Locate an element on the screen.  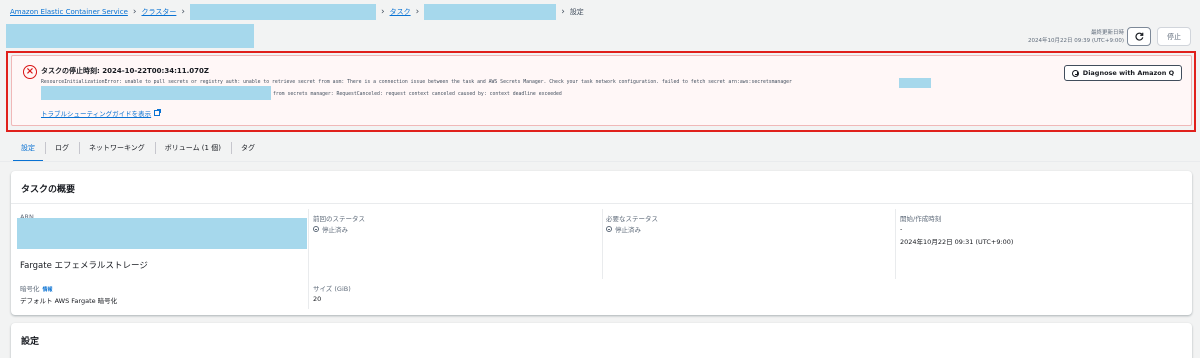
tab-networking: ネットワーキング is located at coordinates (117, 148).